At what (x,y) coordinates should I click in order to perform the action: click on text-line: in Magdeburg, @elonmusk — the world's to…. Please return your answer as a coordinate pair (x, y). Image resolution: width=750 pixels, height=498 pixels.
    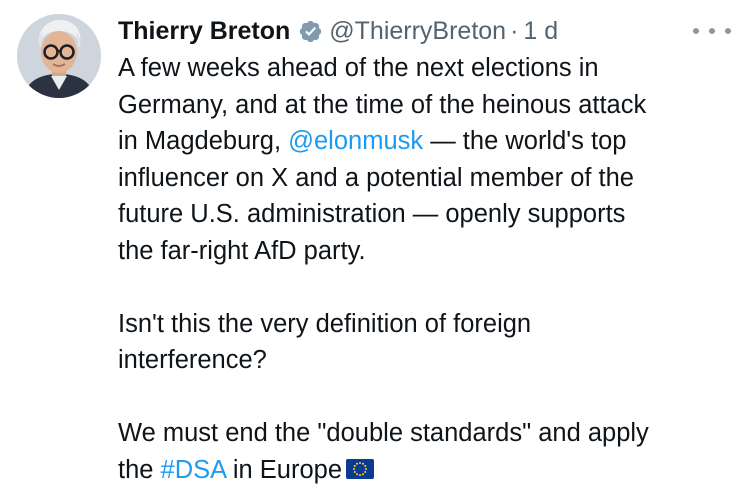
    Looking at the image, I should click on (423, 141).